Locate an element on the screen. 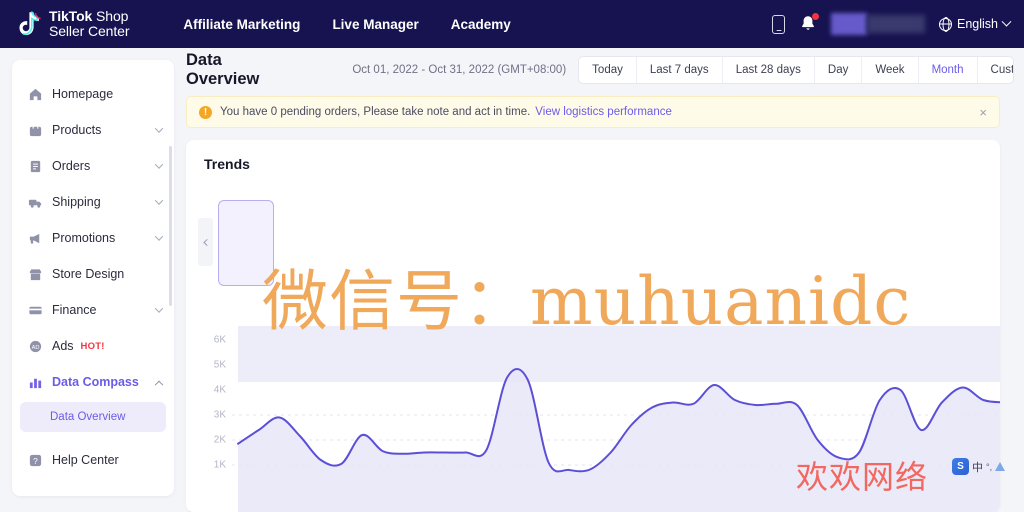 This screenshot has height=512, width=1024. ads-hot-badge: HOT! is located at coordinates (92, 346).